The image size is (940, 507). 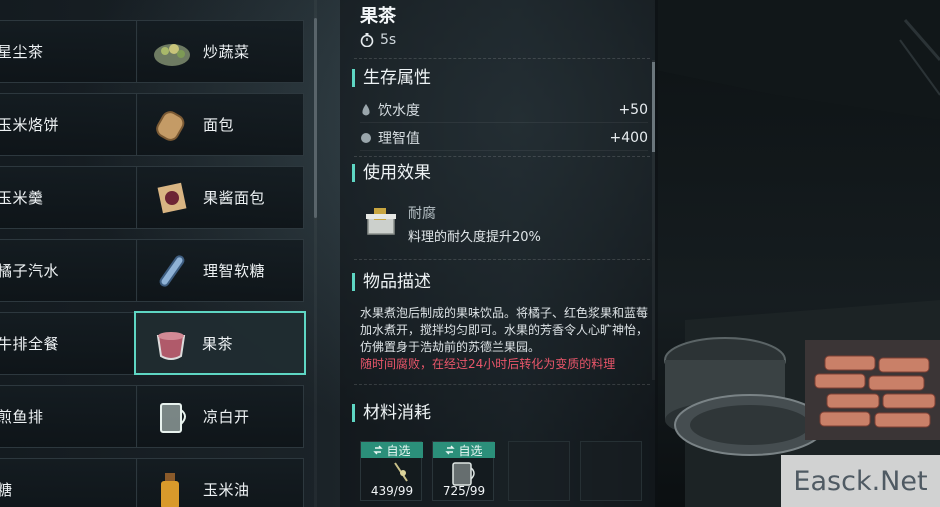 I want to click on recipe-card: 橘子汽水, so click(x=69, y=270).